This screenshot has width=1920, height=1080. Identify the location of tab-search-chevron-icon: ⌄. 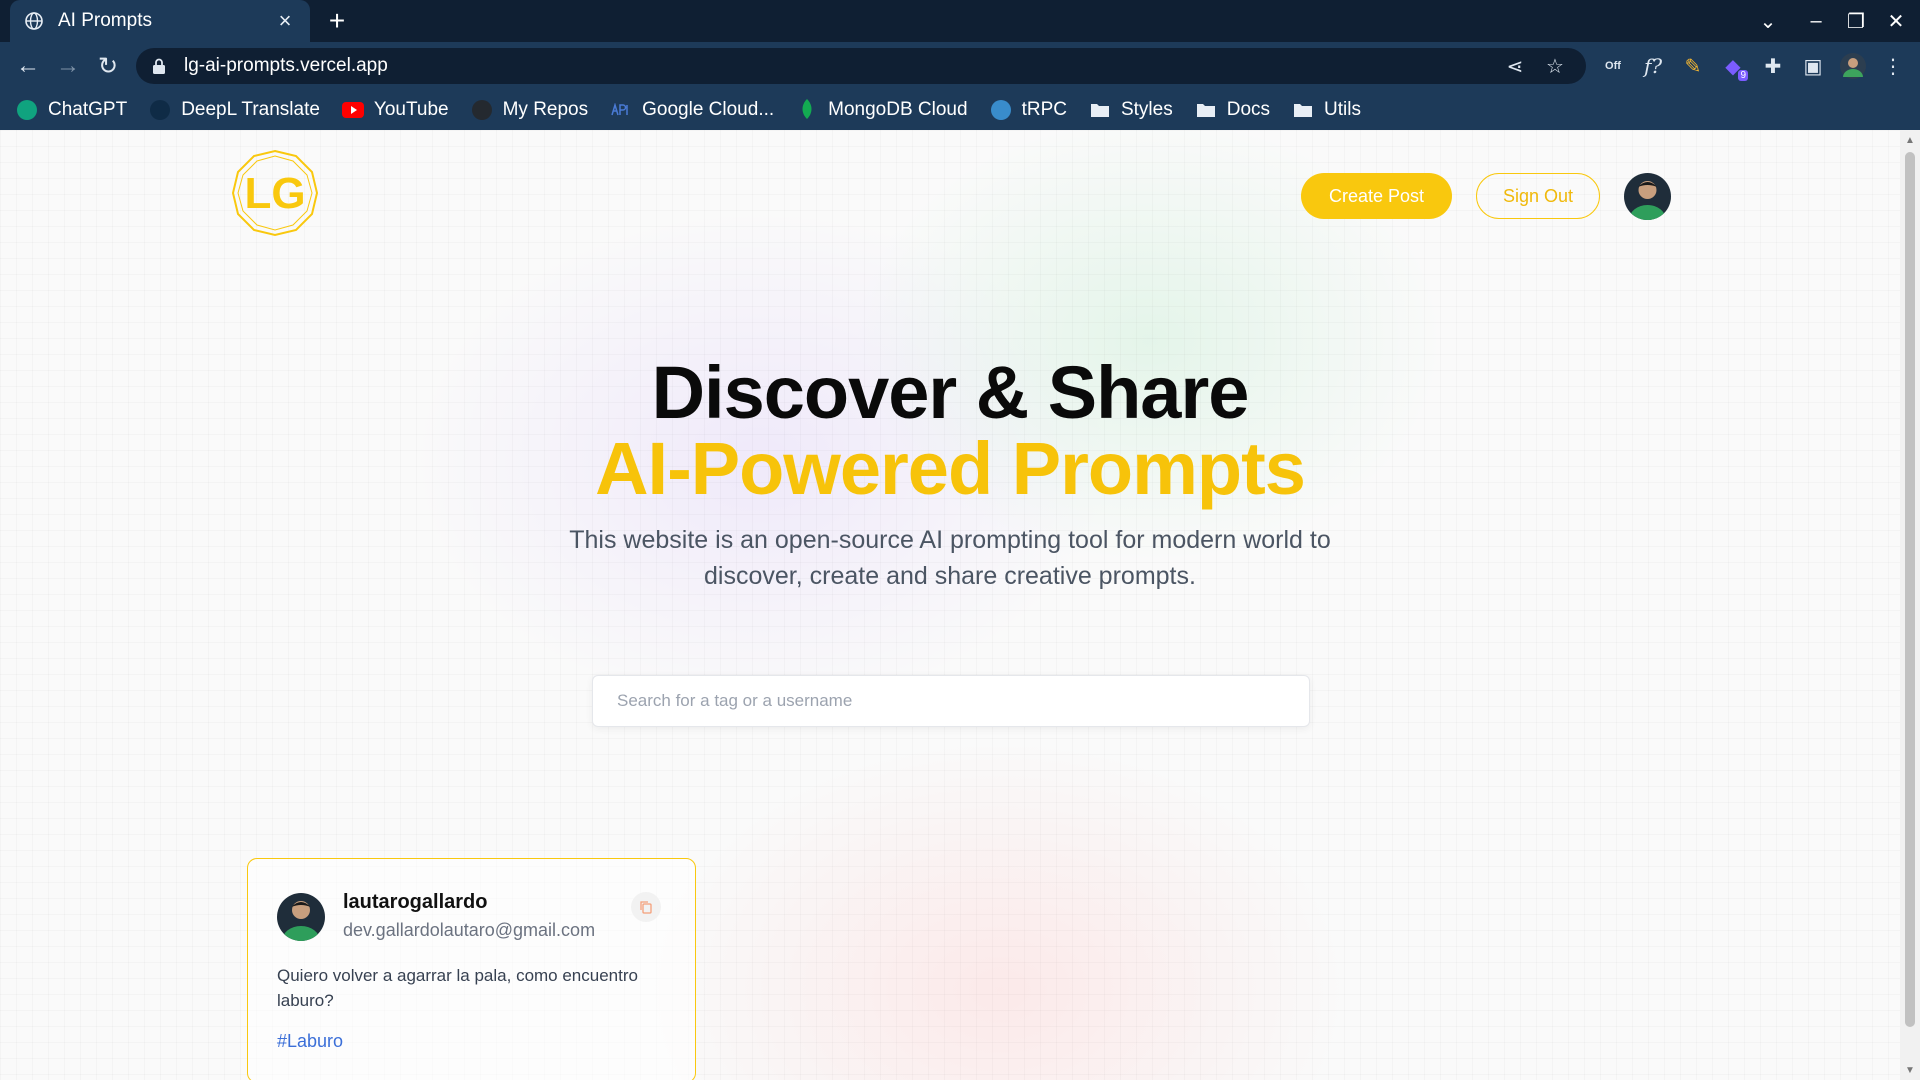
(1768, 21).